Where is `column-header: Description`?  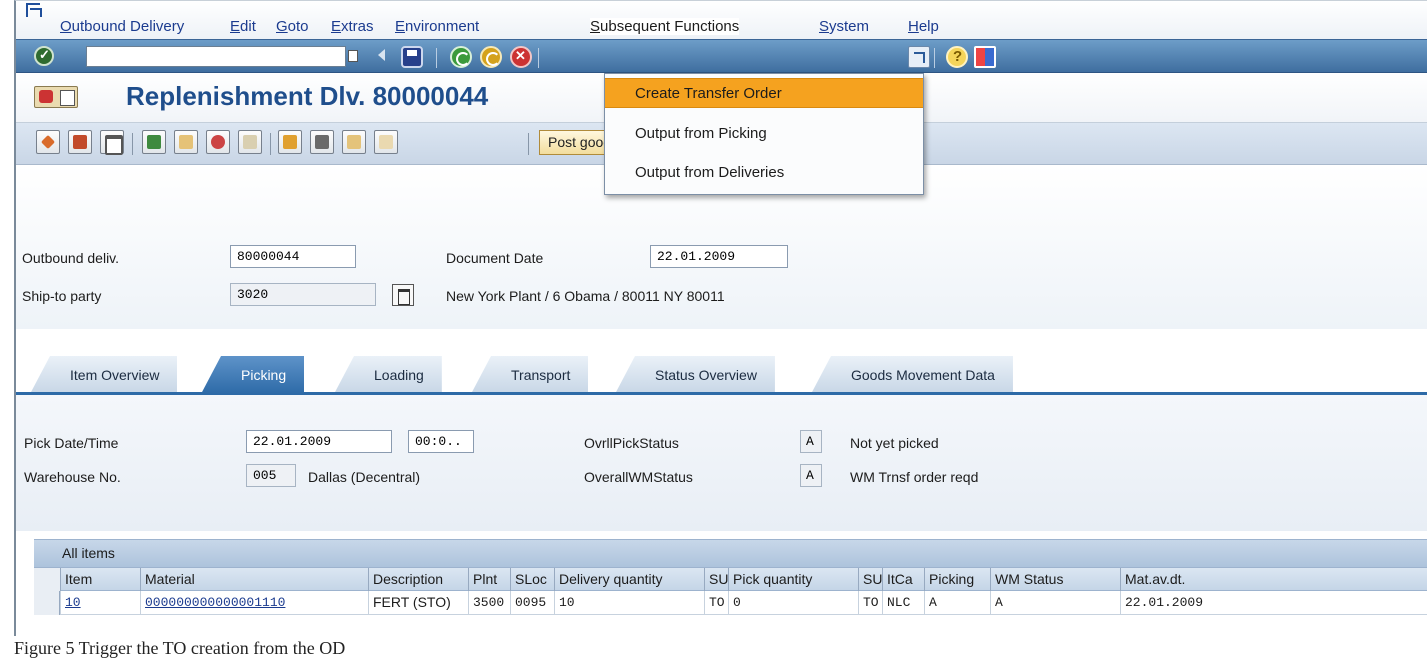
column-header: Description is located at coordinates (418, 580).